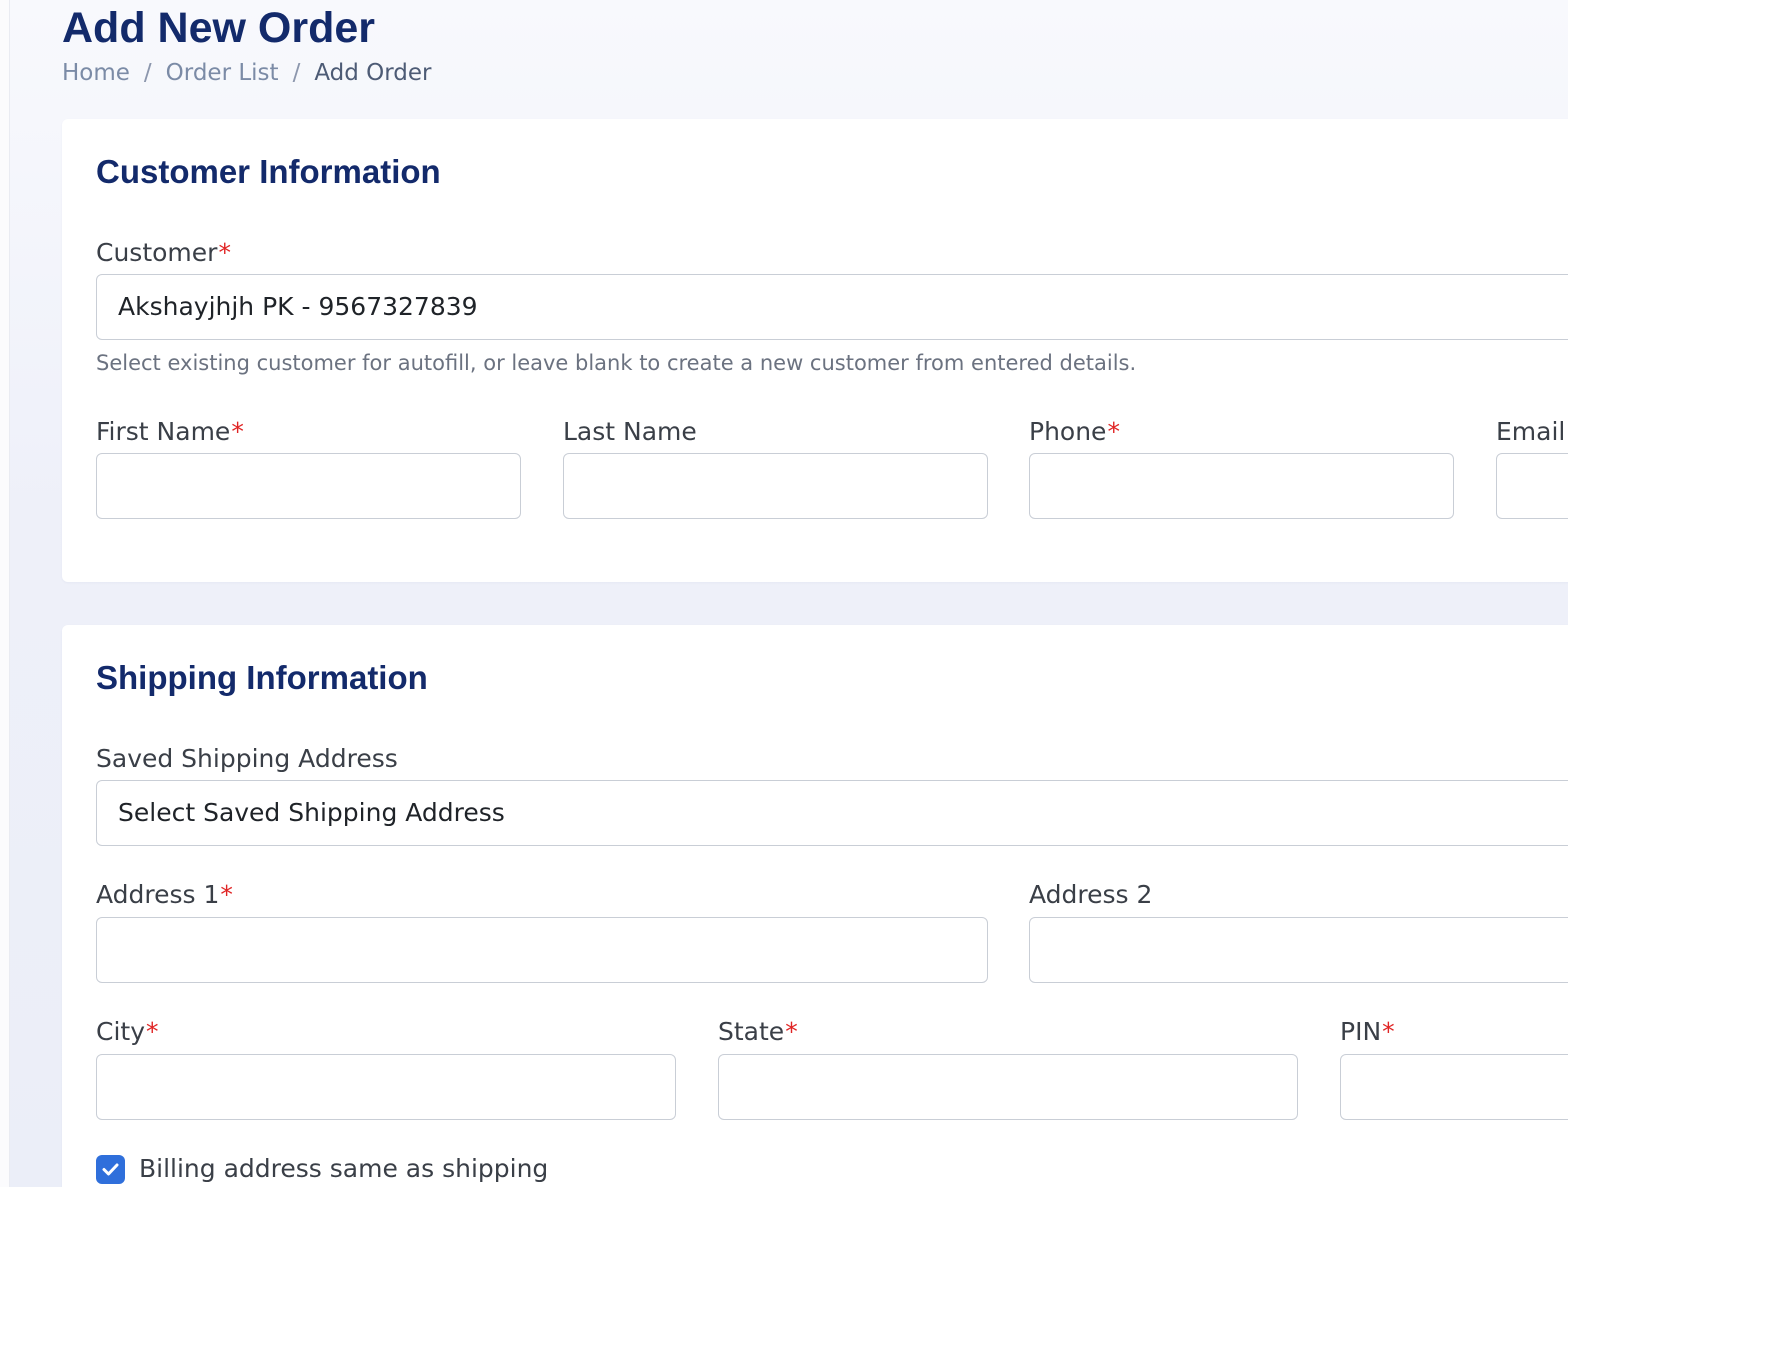  I want to click on customer-section-title: Customer Information, so click(268, 171).